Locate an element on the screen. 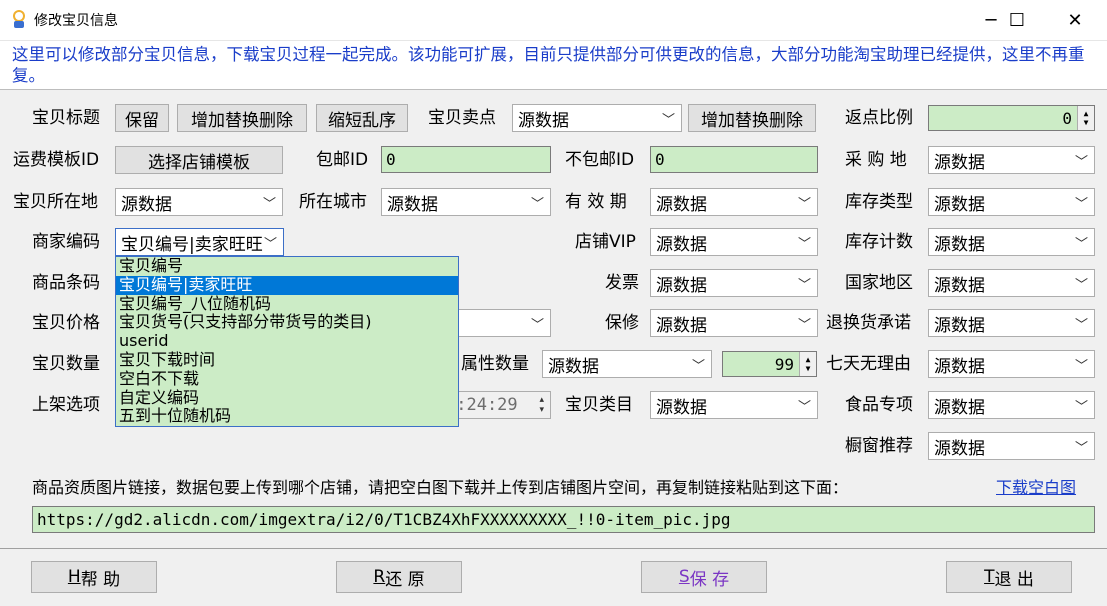 This screenshot has width=1107, height=606. exit-button: T退 出 is located at coordinates (1009, 577).